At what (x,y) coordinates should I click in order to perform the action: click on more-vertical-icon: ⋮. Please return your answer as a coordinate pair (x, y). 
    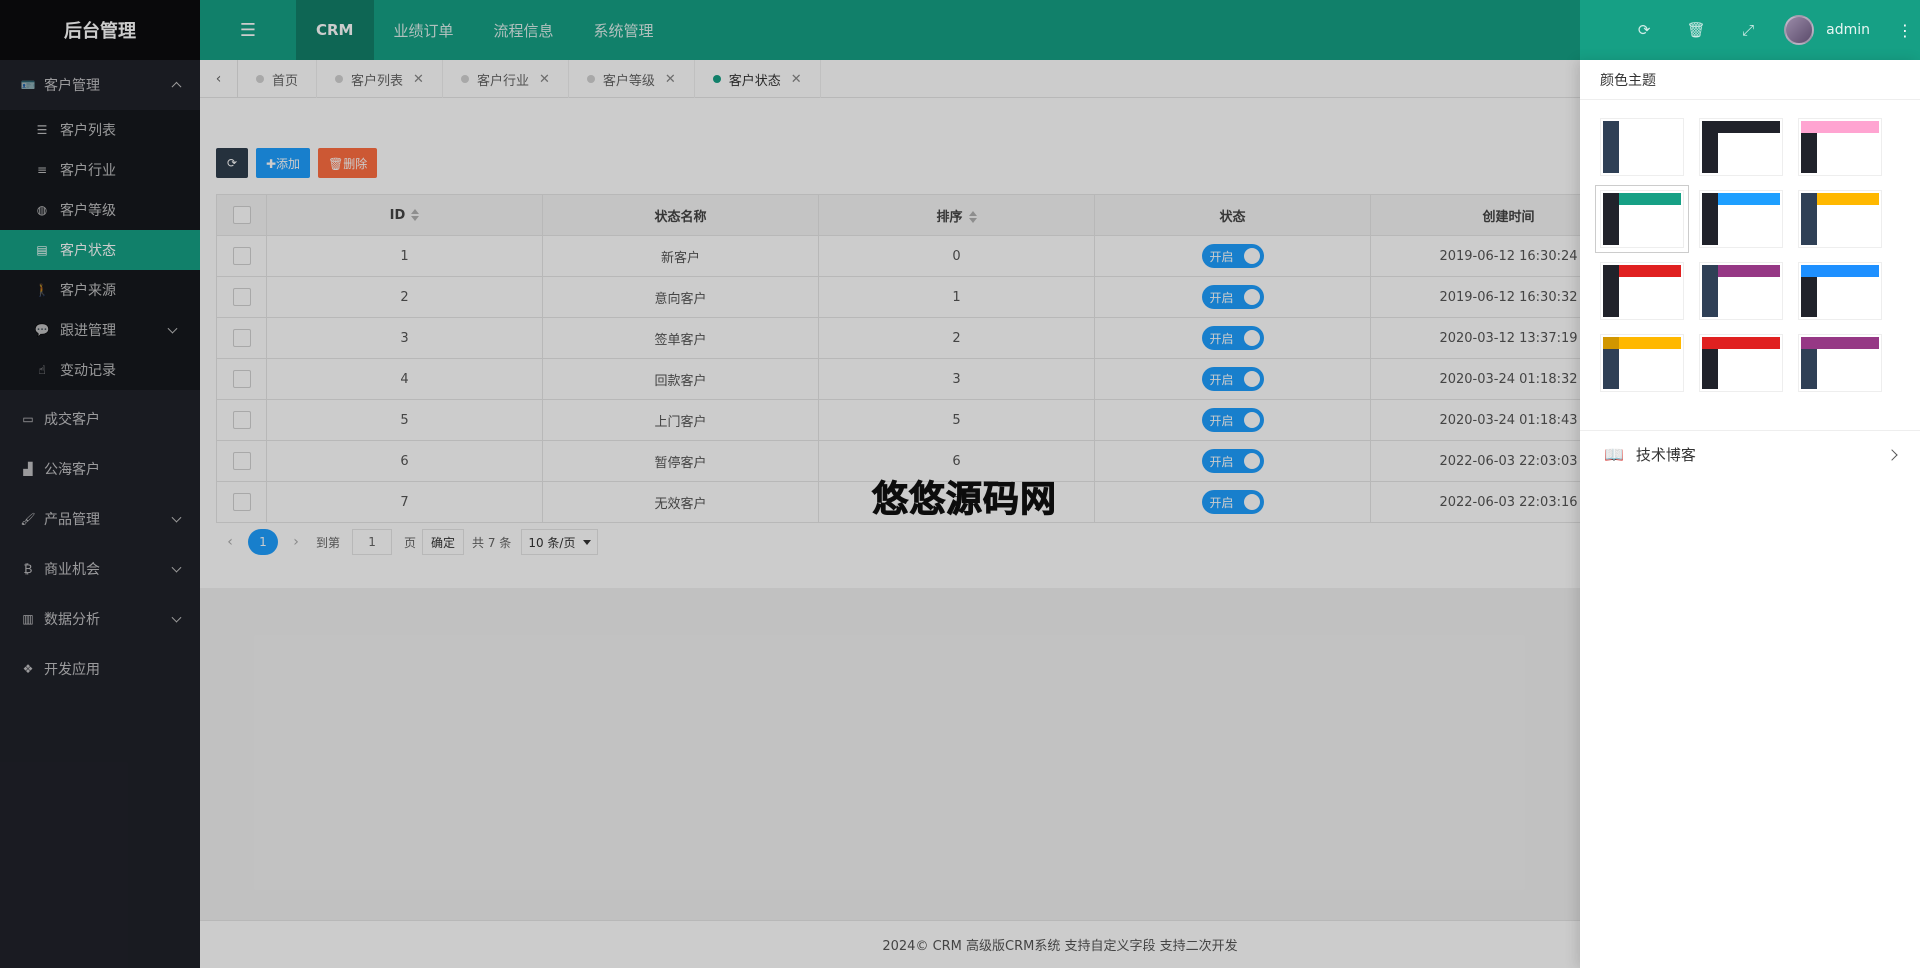
    Looking at the image, I should click on (1905, 30).